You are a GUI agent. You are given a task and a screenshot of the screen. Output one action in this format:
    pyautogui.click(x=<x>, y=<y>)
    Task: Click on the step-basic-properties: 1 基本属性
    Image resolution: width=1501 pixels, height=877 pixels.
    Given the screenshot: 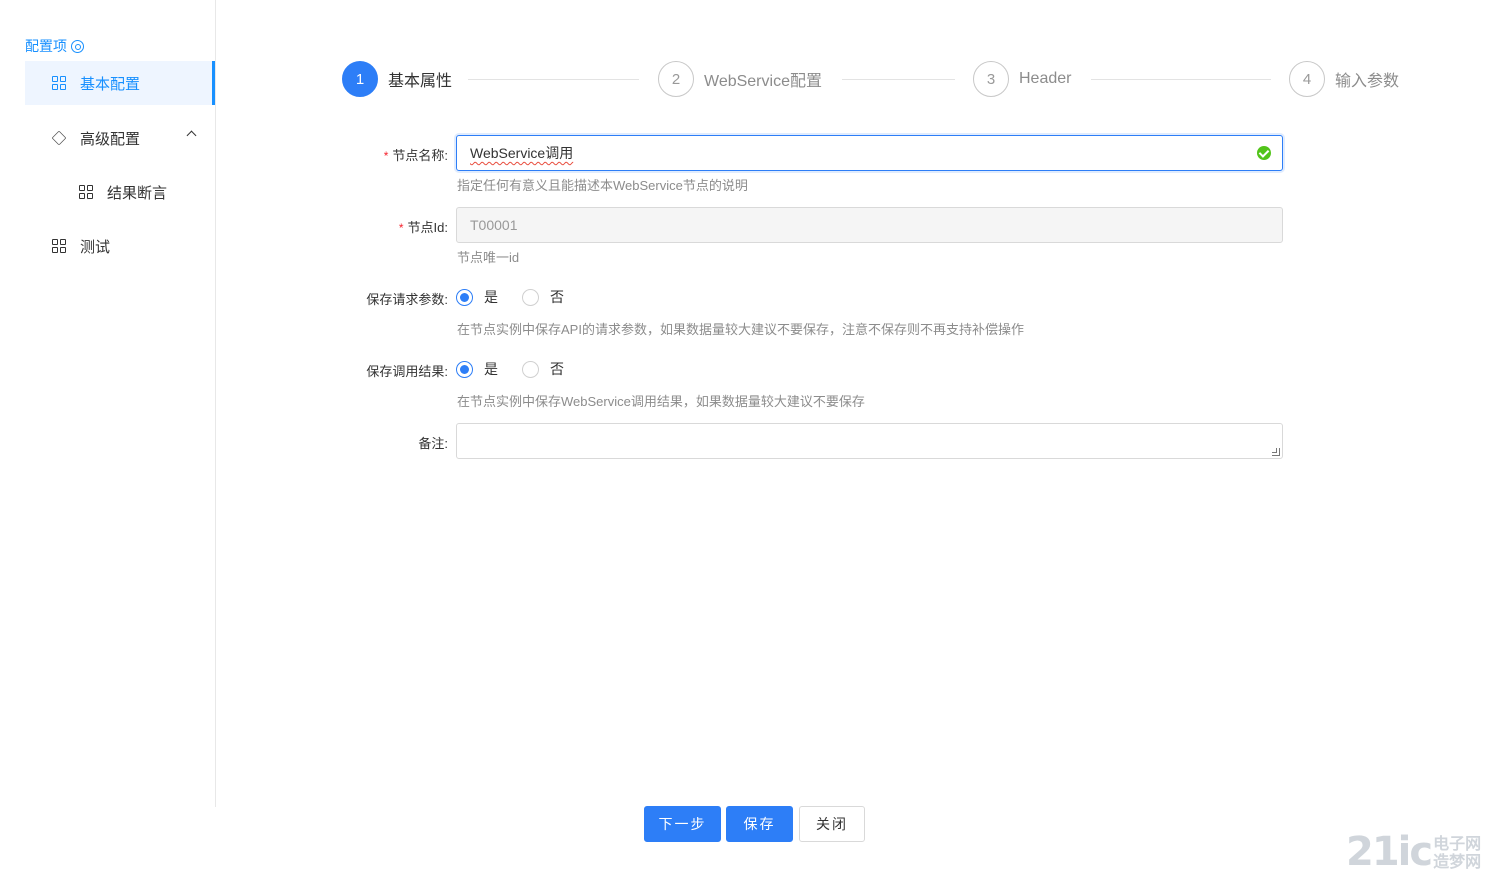 What is the action you would take?
    pyautogui.click(x=397, y=79)
    